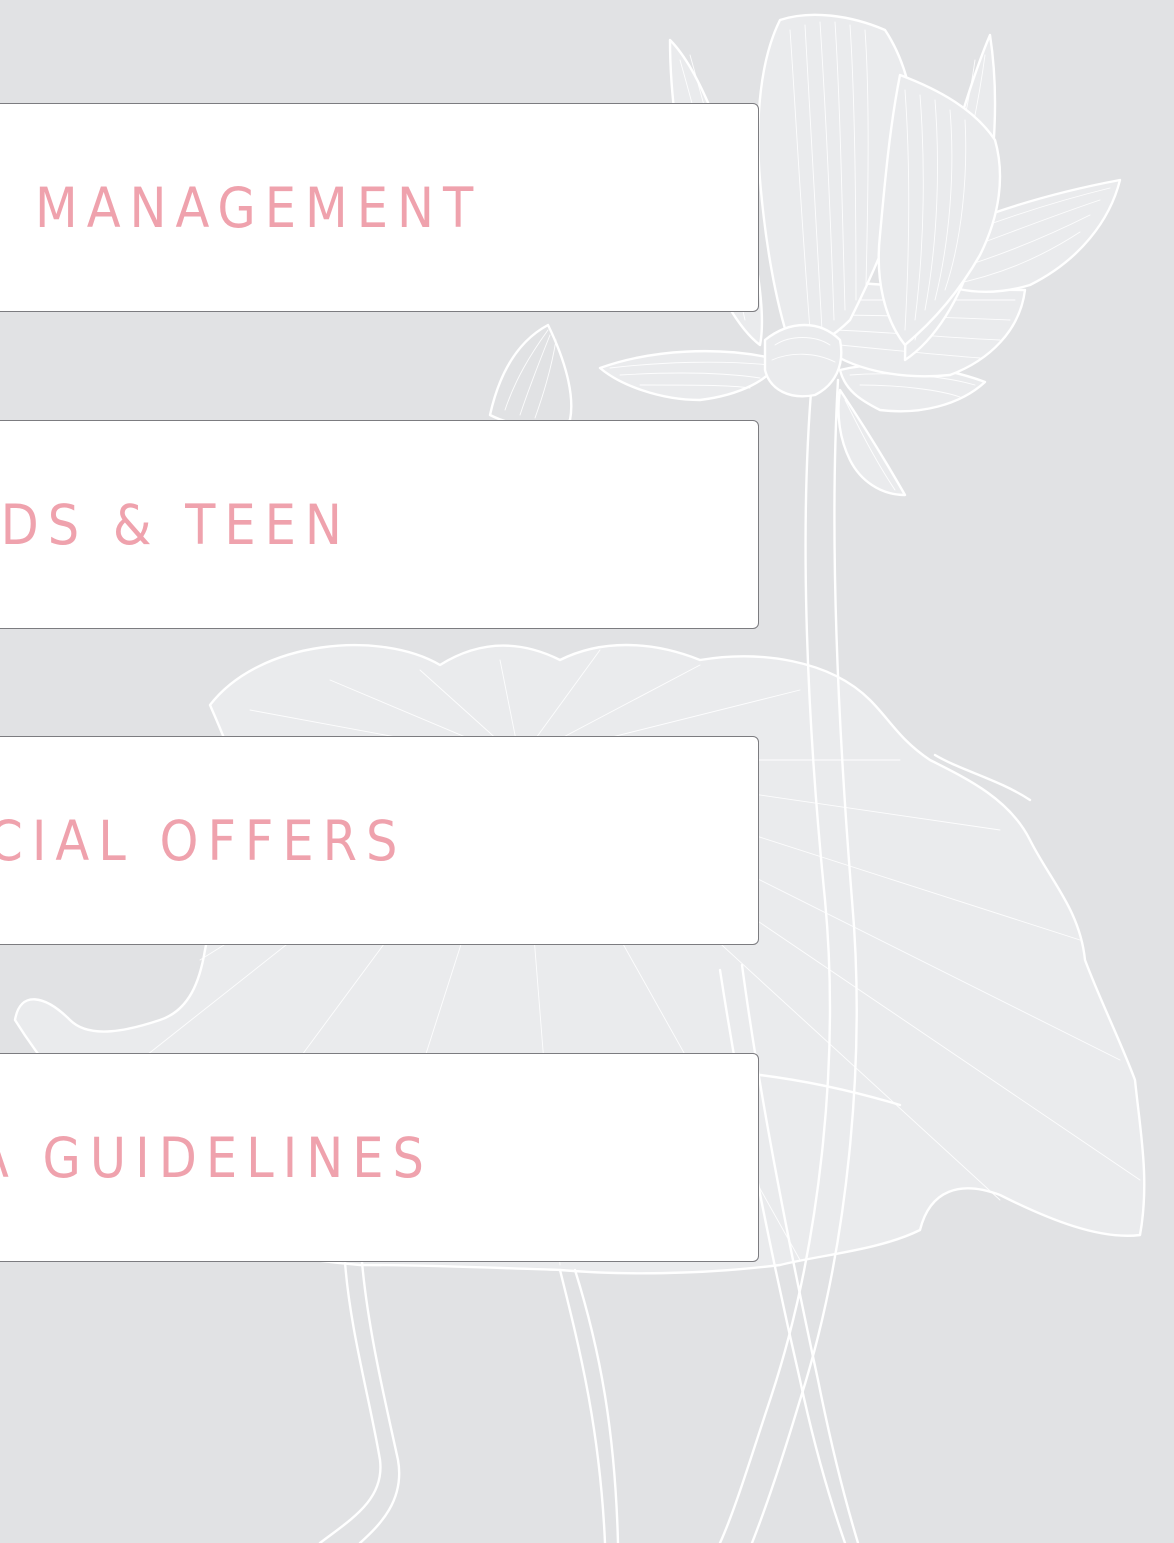  What do you see at coordinates (175, 524) in the screenshot?
I see `menu-item-label: IDS & TEEN` at bounding box center [175, 524].